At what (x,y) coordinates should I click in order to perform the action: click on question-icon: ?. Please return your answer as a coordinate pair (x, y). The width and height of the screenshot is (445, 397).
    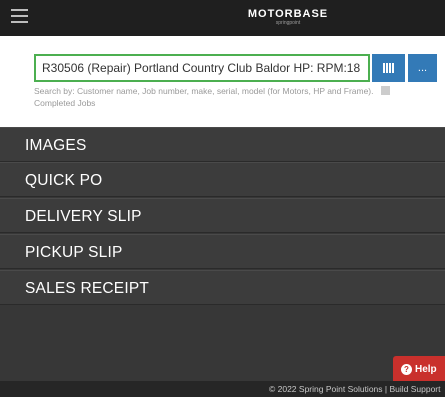
    Looking at the image, I should click on (406, 369).